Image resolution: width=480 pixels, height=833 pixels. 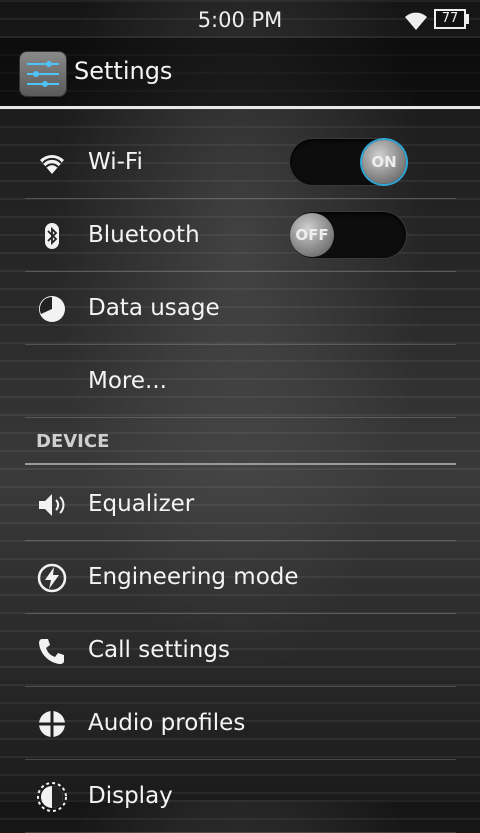 I want to click on audio-profiles-label: Audio profiles, so click(x=167, y=723).